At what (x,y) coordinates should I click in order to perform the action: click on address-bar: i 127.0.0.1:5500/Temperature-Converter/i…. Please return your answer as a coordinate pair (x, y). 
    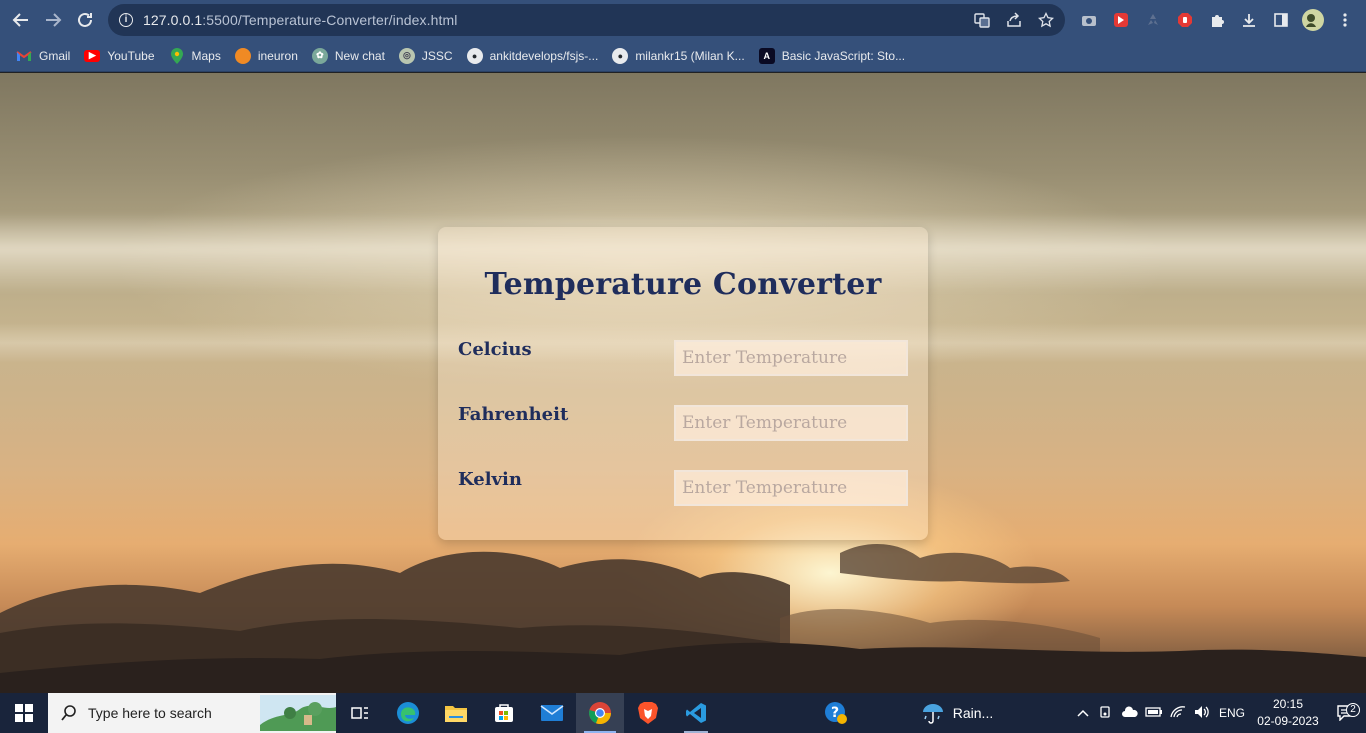
    Looking at the image, I should click on (586, 20).